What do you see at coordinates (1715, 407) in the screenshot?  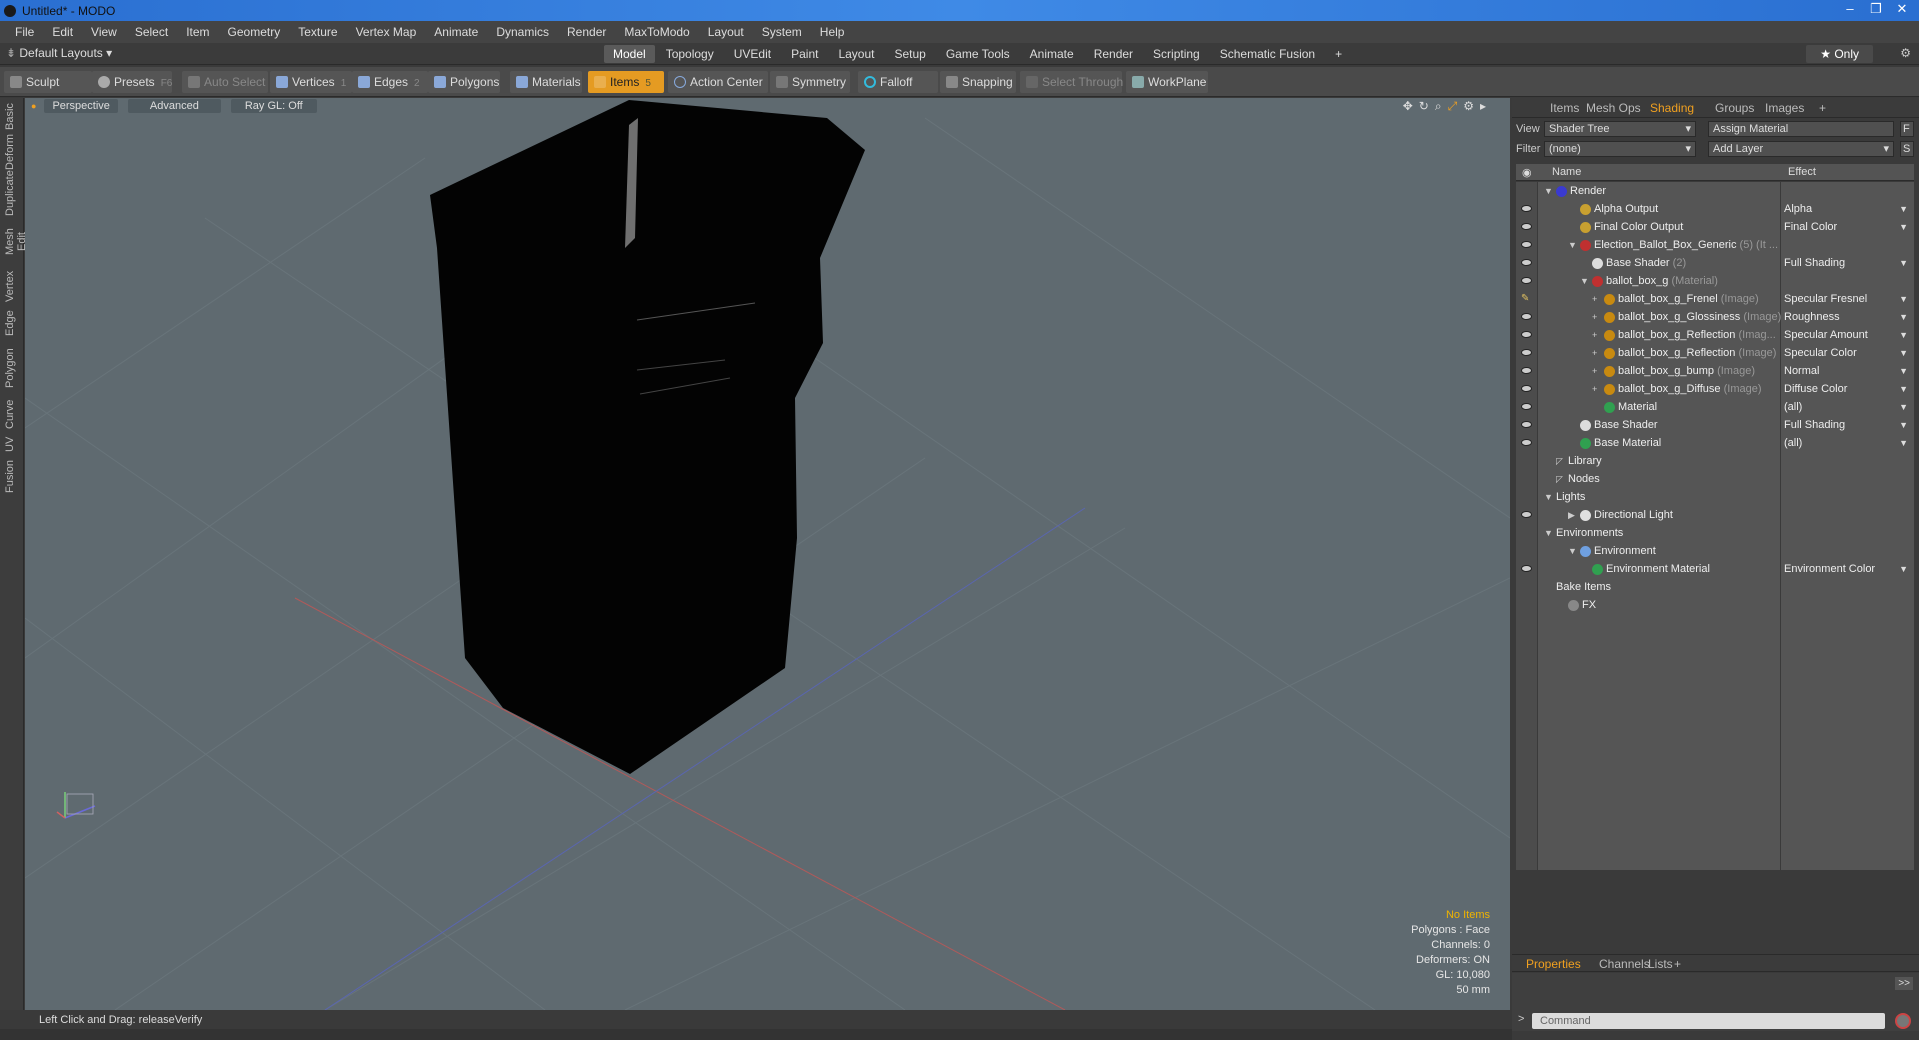 I see `tree-row: Material (all) ▼` at bounding box center [1715, 407].